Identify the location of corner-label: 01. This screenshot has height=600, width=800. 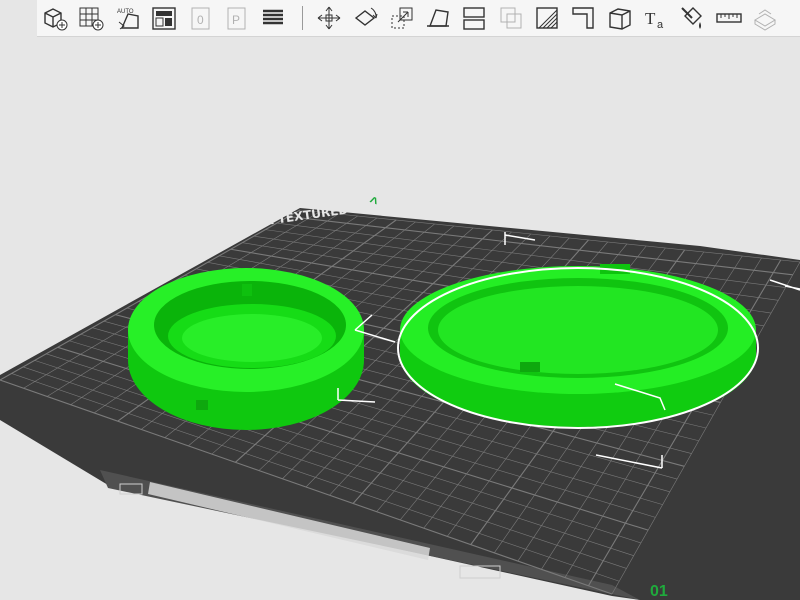
(659, 591).